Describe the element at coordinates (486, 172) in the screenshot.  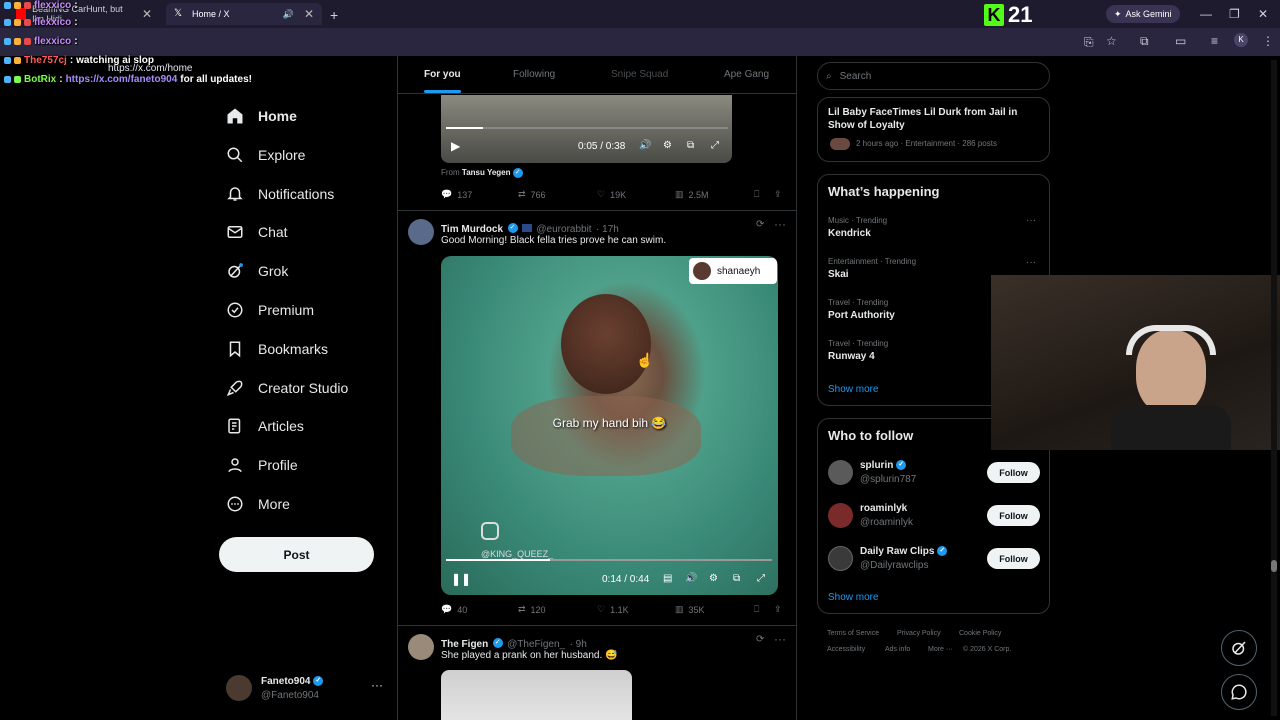
I see `source-name: Tansu Yegen` at that location.